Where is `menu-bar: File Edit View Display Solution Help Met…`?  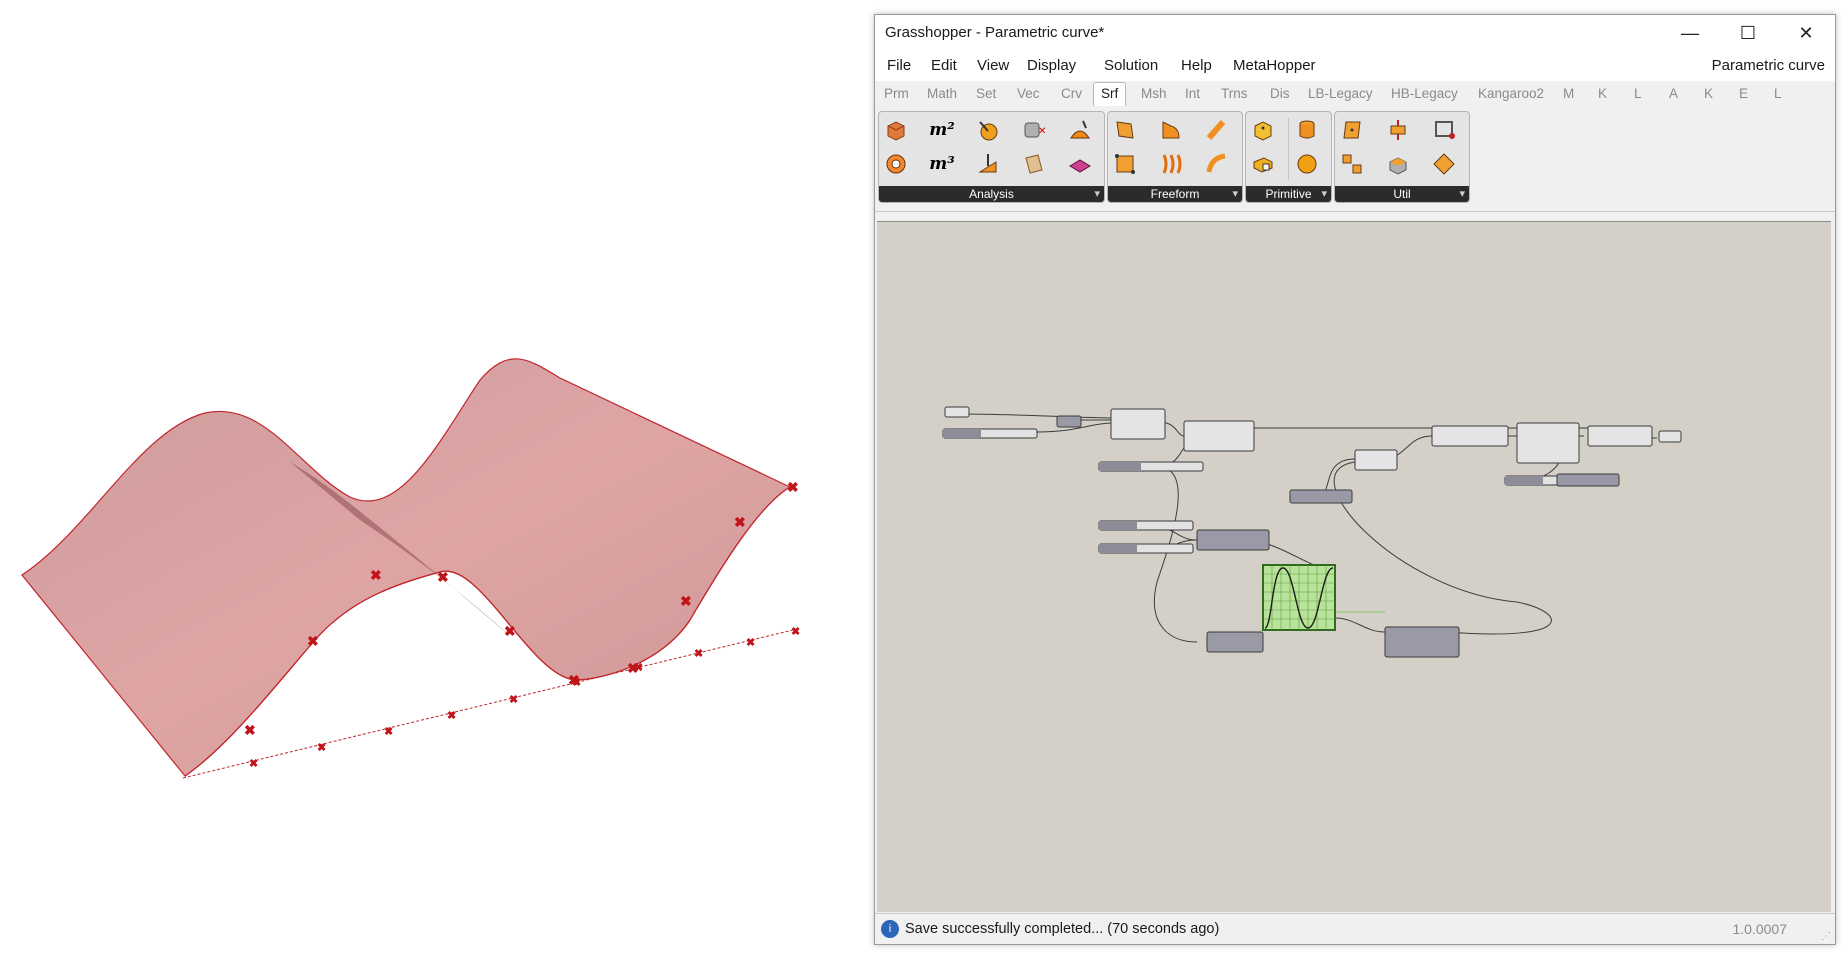
menu-bar: File Edit View Display Solution Help Met… is located at coordinates (1355, 66).